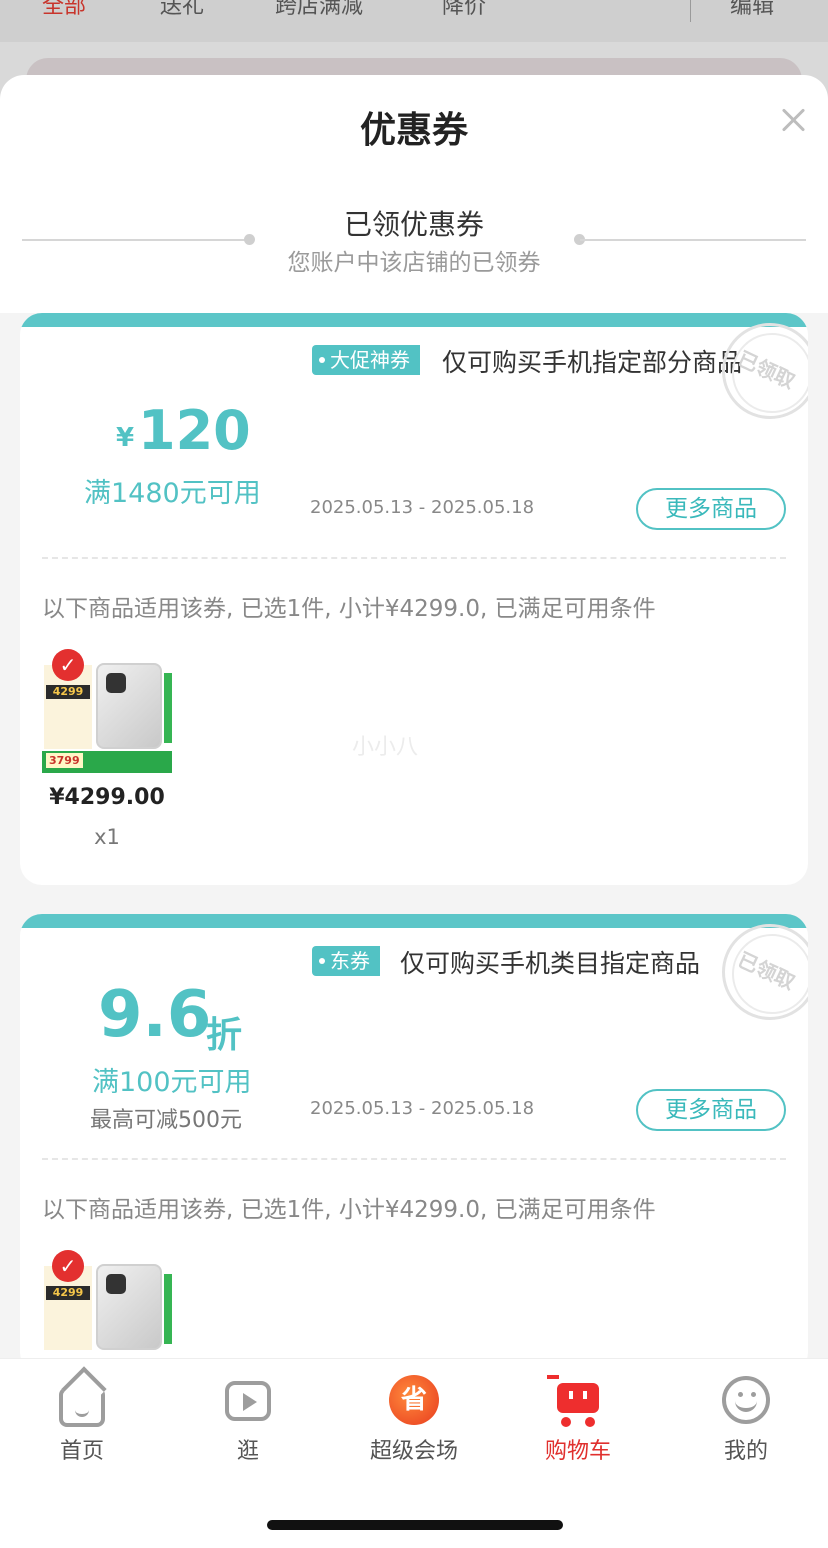 The image size is (828, 1548). I want to click on video-icon, so click(248, 1400).